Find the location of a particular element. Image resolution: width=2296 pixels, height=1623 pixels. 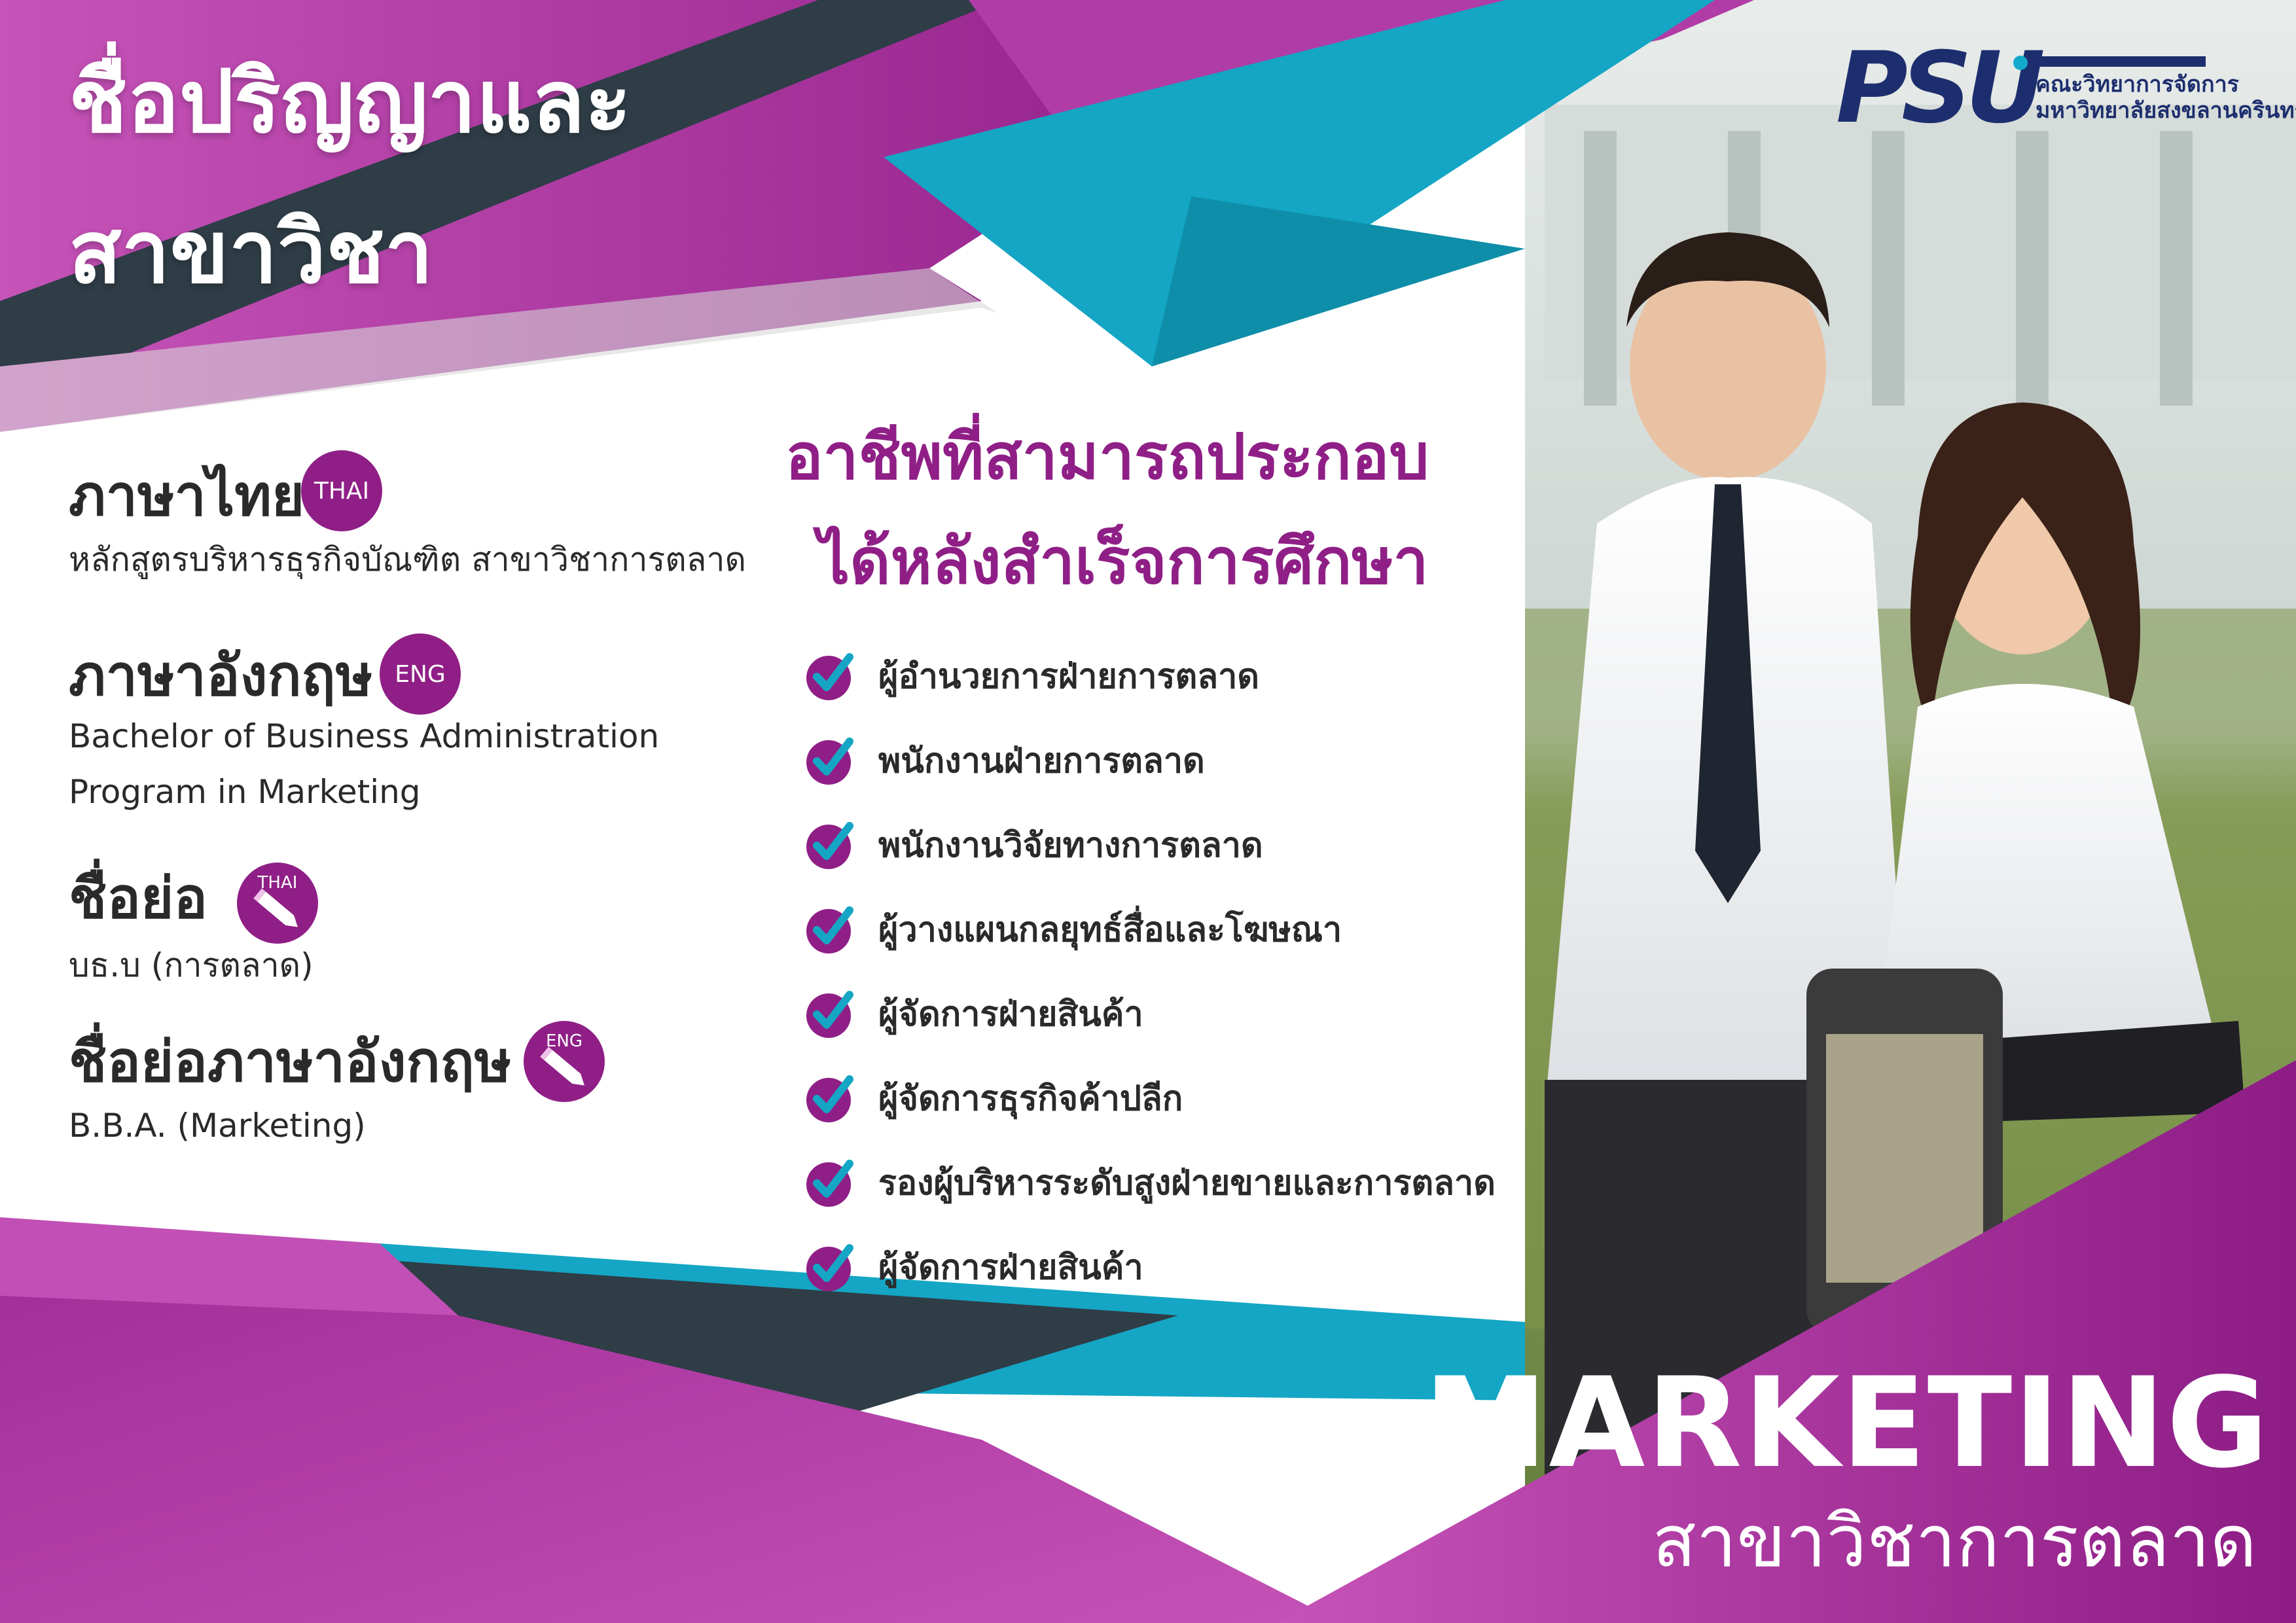

logo-dot is located at coordinates (2020, 63).